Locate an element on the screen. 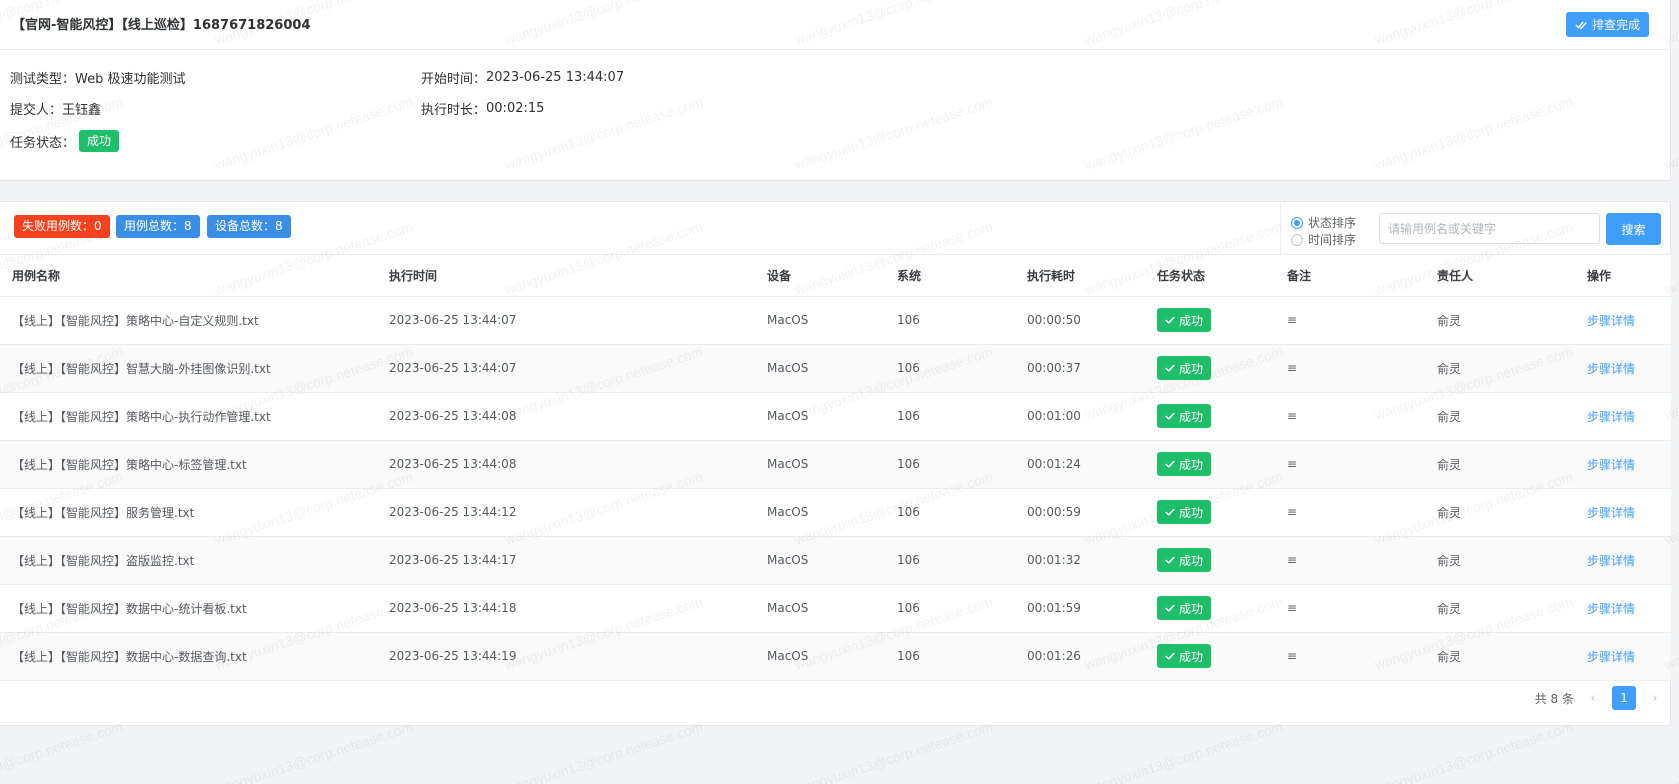 The height and width of the screenshot is (784, 1679). column-header: 责任人 is located at coordinates (1500, 276).